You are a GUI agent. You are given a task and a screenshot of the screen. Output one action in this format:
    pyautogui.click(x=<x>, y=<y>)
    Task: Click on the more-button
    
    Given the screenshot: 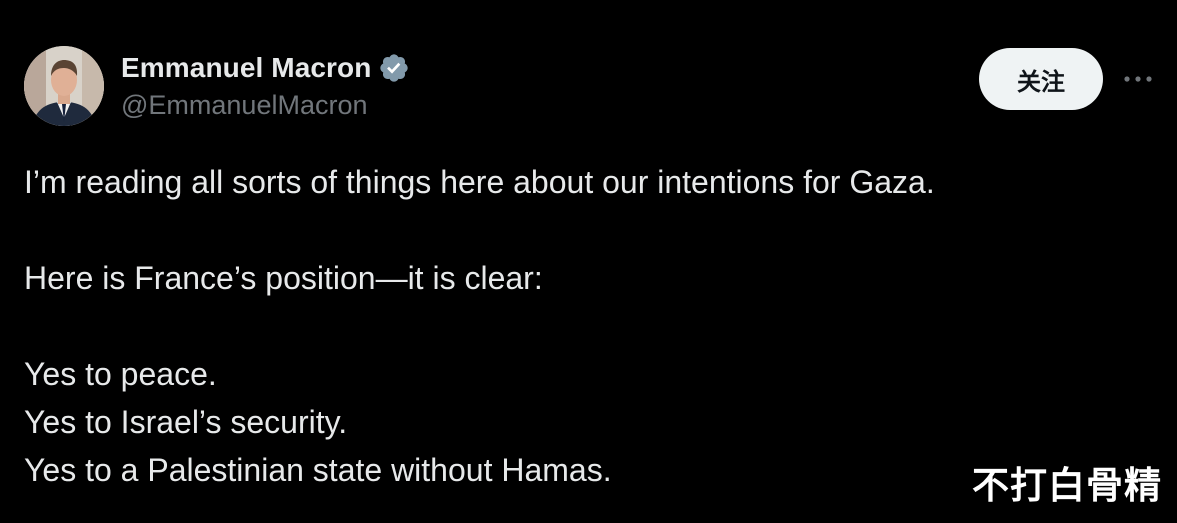 What is the action you would take?
    pyautogui.click(x=1138, y=79)
    